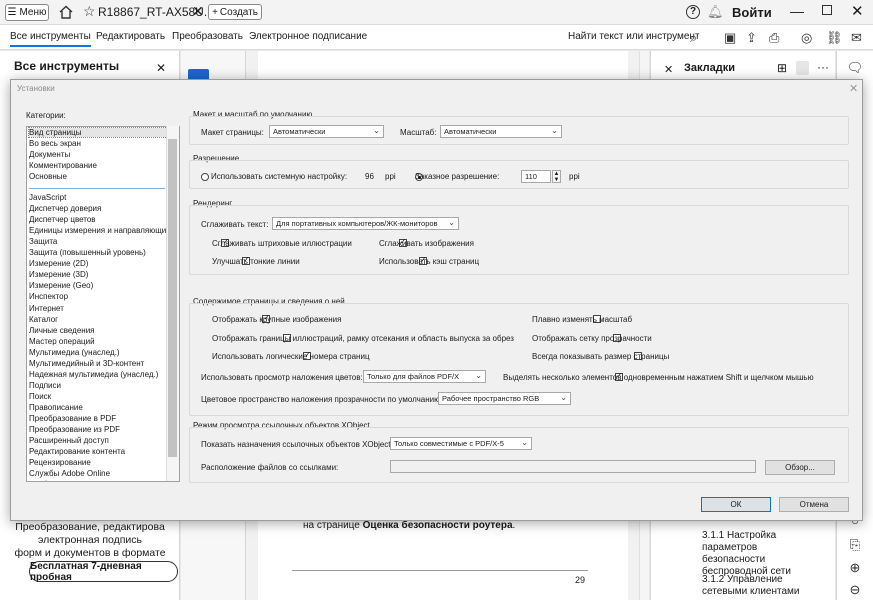  I want to click on minimize-icon: —, so click(797, 11).